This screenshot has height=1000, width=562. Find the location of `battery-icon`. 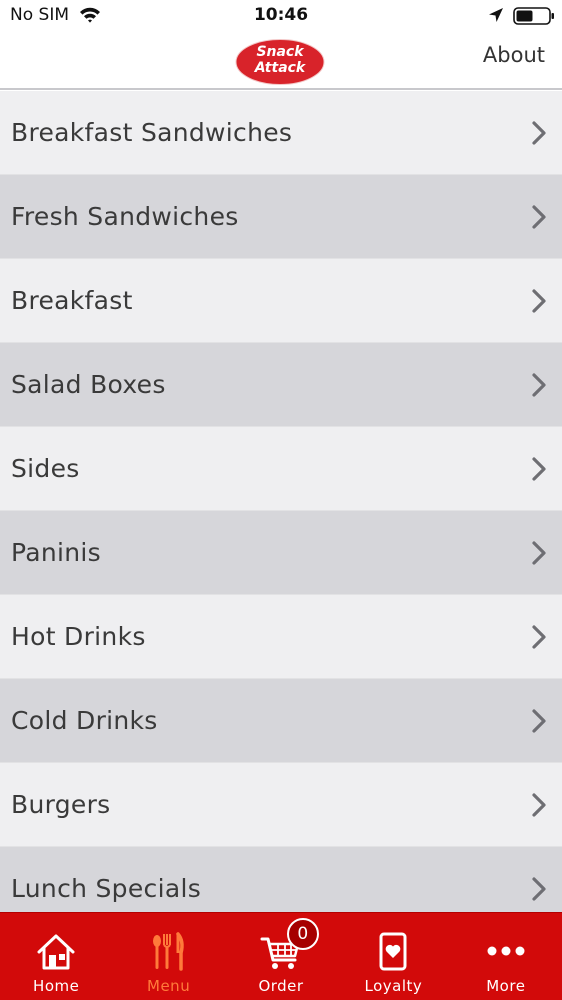

battery-icon is located at coordinates (533, 16).